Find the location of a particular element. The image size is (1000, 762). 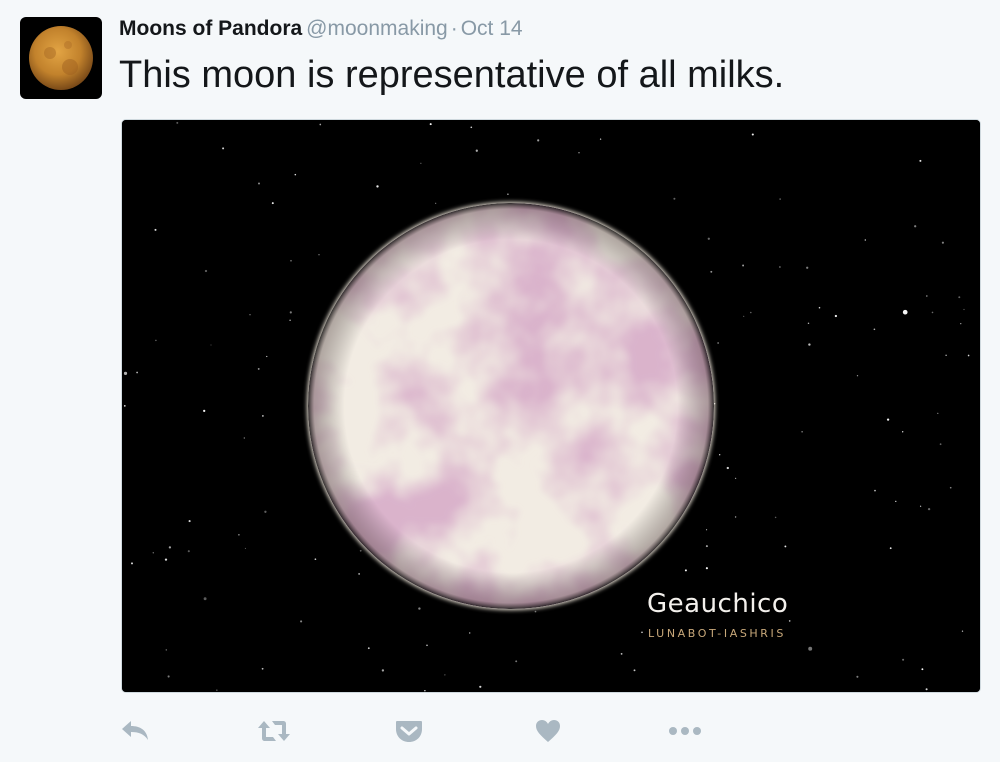

save-button is located at coordinates (409, 731).